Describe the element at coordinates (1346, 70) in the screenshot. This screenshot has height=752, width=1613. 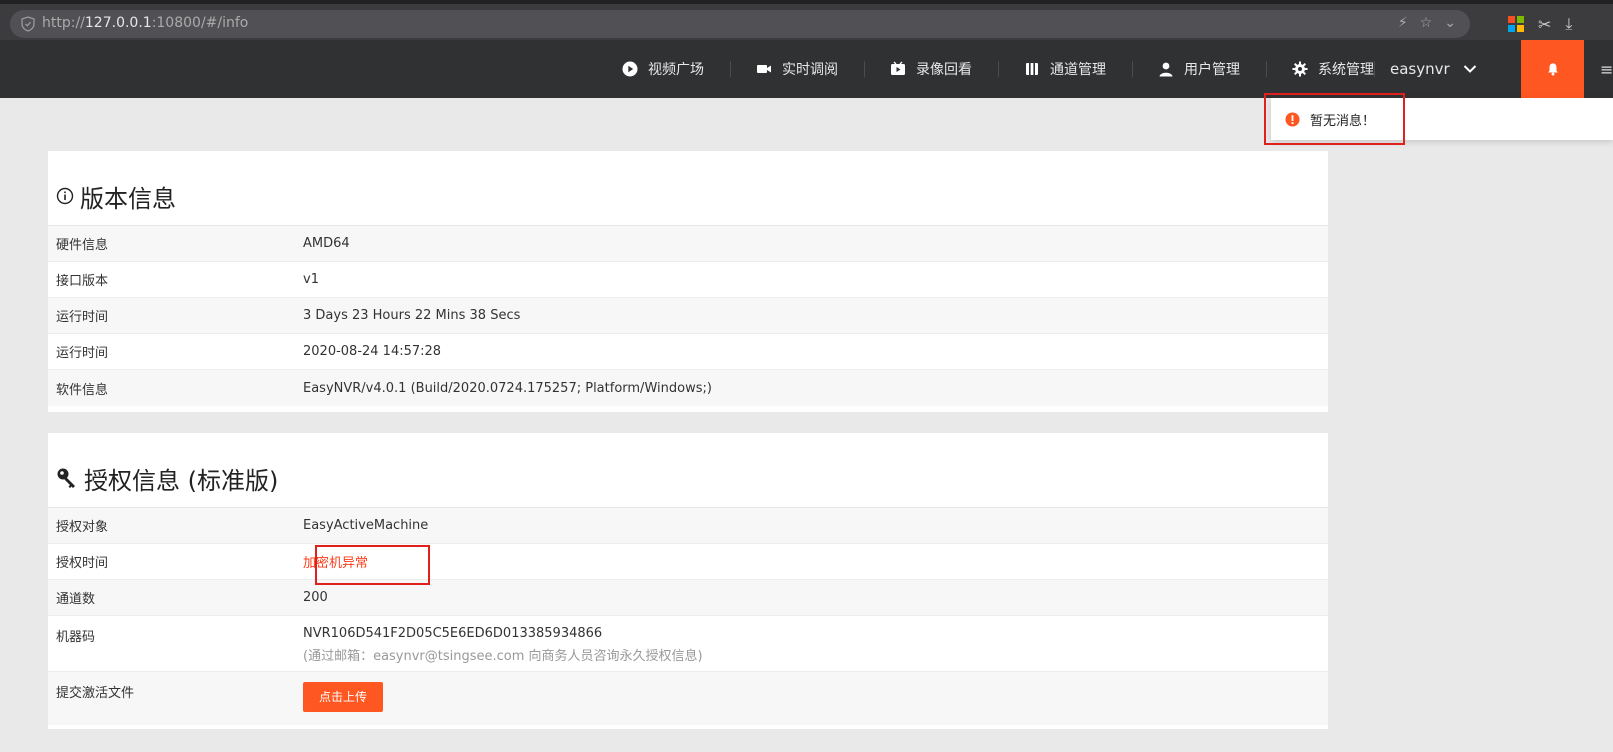
I see `nav-label: 系统管理` at that location.